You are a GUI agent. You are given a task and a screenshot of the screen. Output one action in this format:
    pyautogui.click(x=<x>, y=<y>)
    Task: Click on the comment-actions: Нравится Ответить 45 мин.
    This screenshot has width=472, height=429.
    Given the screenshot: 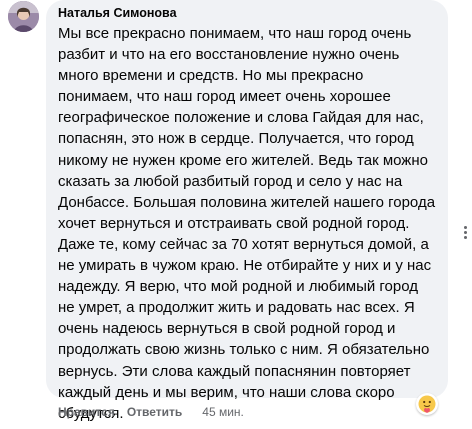 What is the action you would take?
    pyautogui.click(x=151, y=412)
    